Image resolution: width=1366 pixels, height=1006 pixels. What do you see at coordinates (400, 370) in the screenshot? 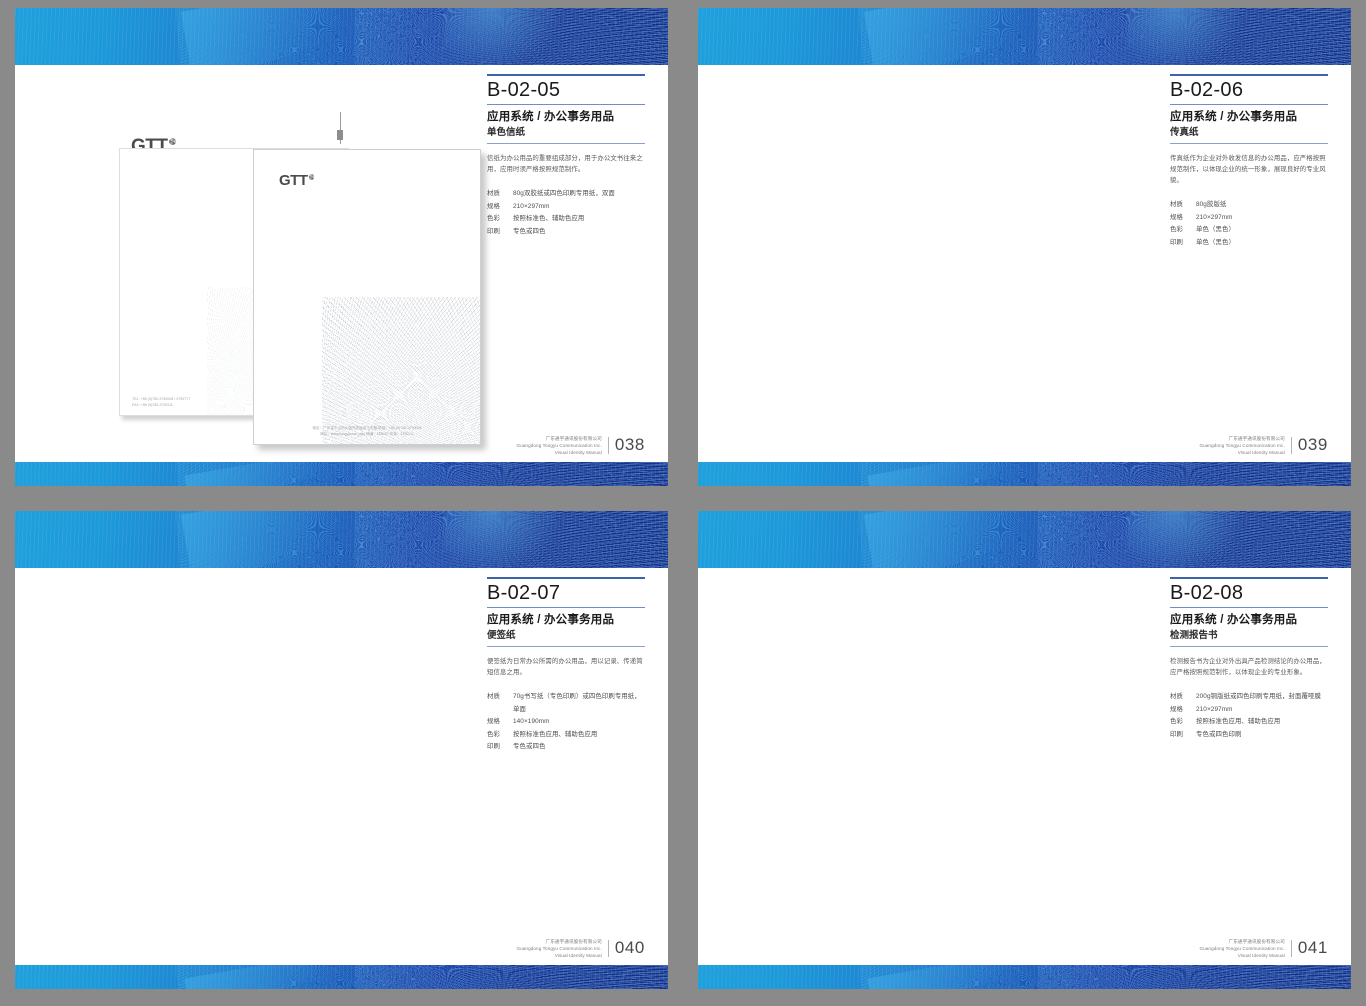
I see `watermark-swirl` at bounding box center [400, 370].